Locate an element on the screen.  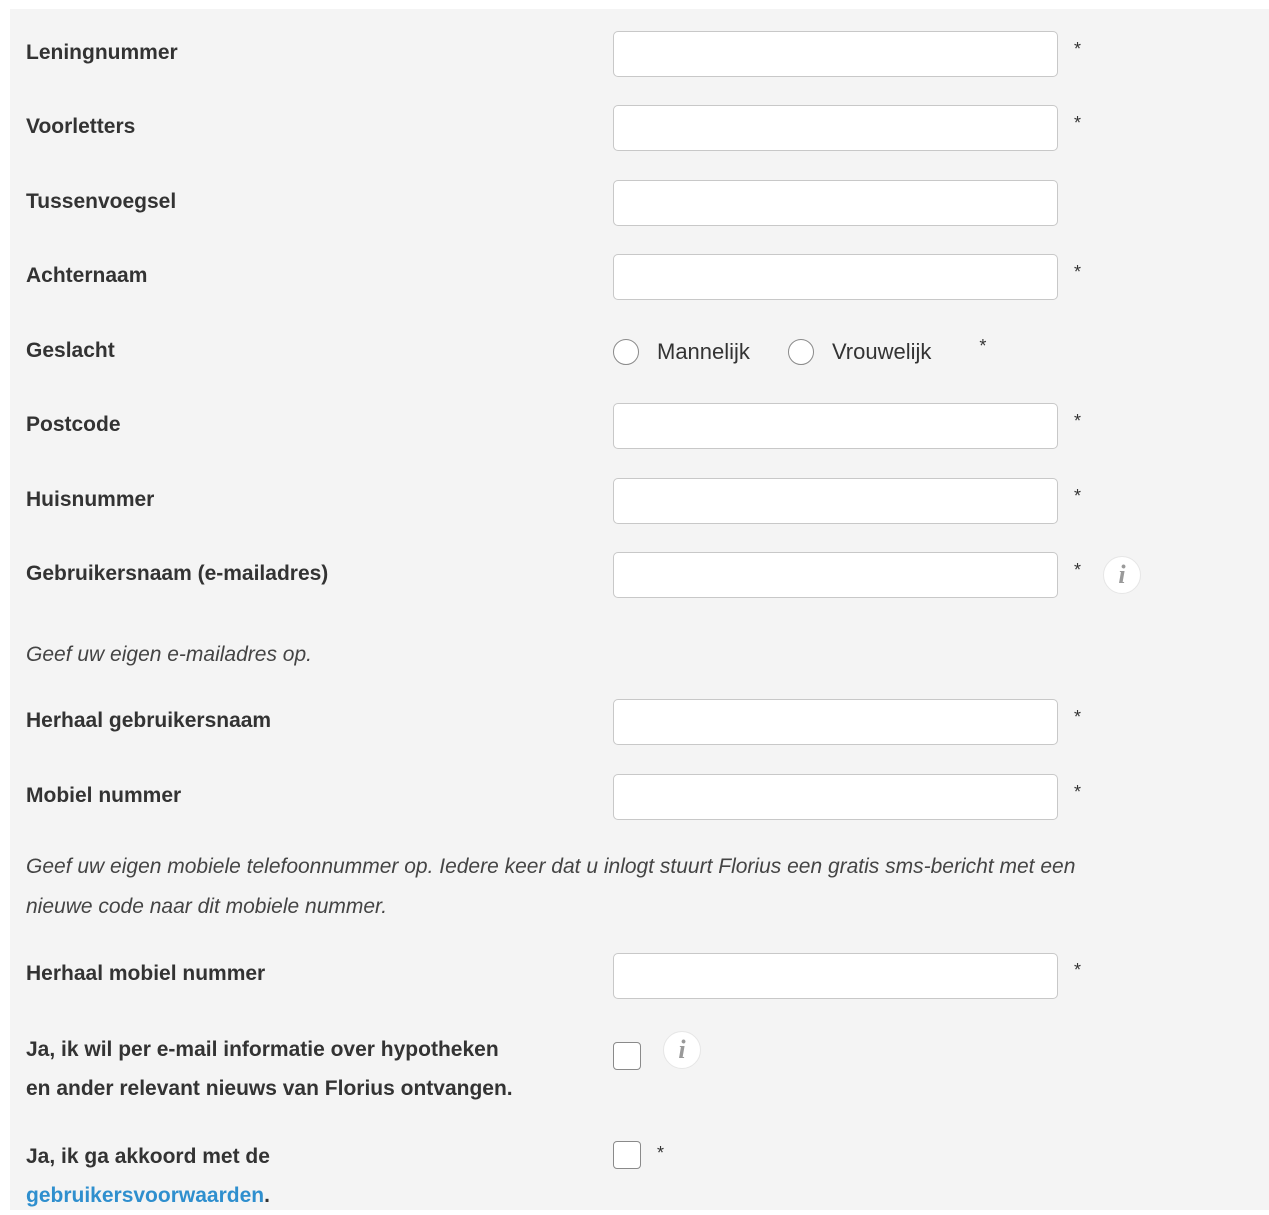
terms-checkbox is located at coordinates (627, 1155).